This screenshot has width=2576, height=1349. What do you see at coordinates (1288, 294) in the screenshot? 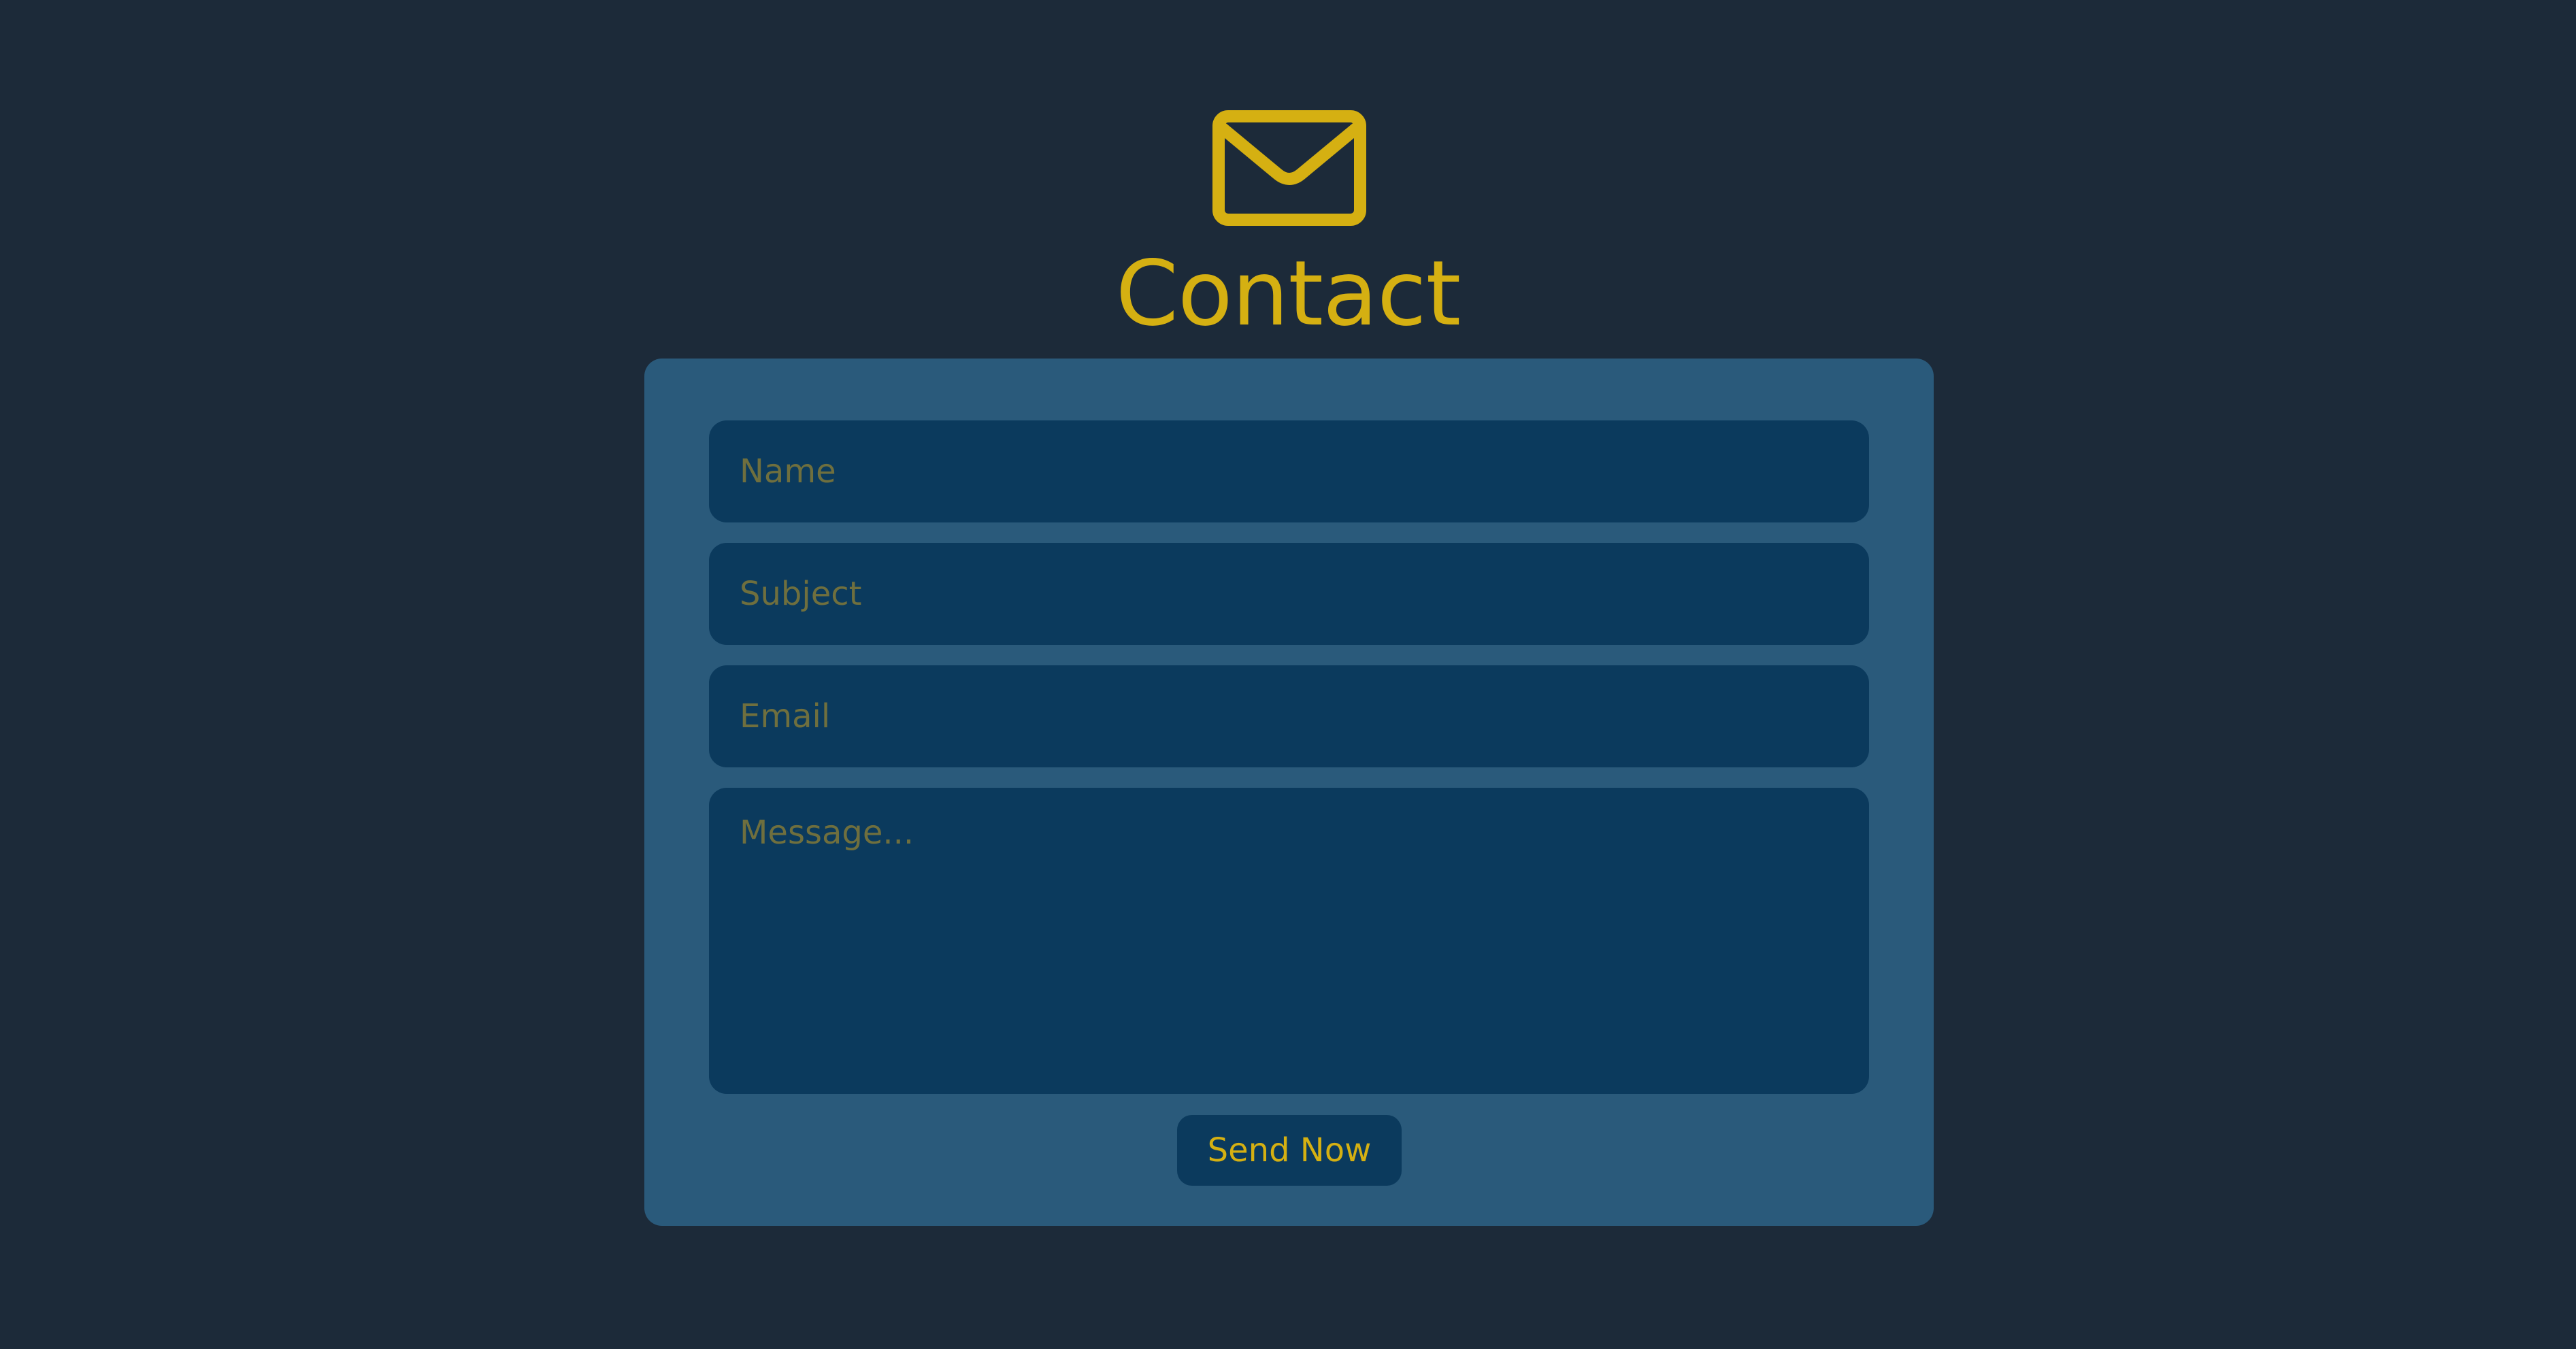
I see `page-title: Contact` at bounding box center [1288, 294].